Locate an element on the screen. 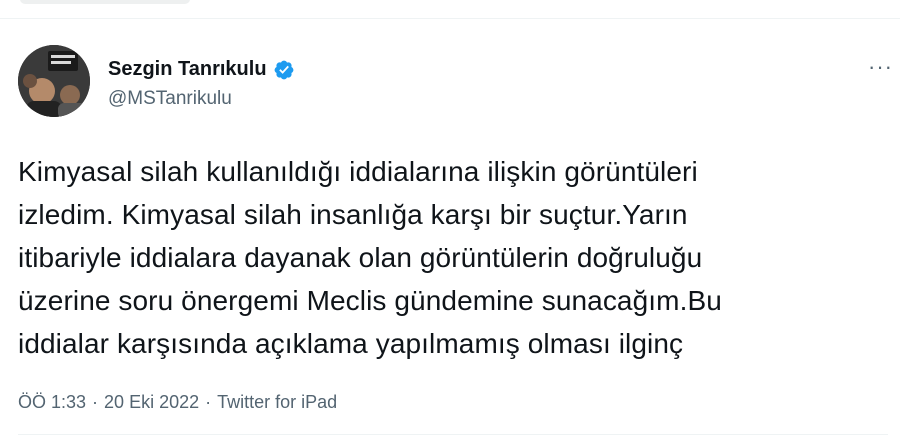 Image resolution: width=900 pixels, height=443 pixels. tweet-date: 20 Eki 2022 is located at coordinates (151, 402).